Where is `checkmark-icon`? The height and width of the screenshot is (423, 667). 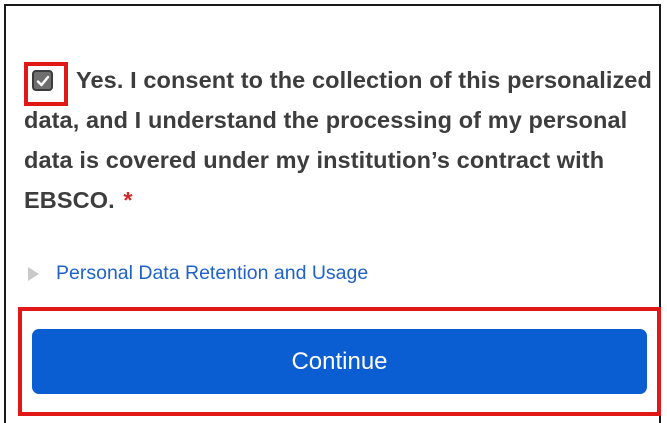 checkmark-icon is located at coordinates (42, 80).